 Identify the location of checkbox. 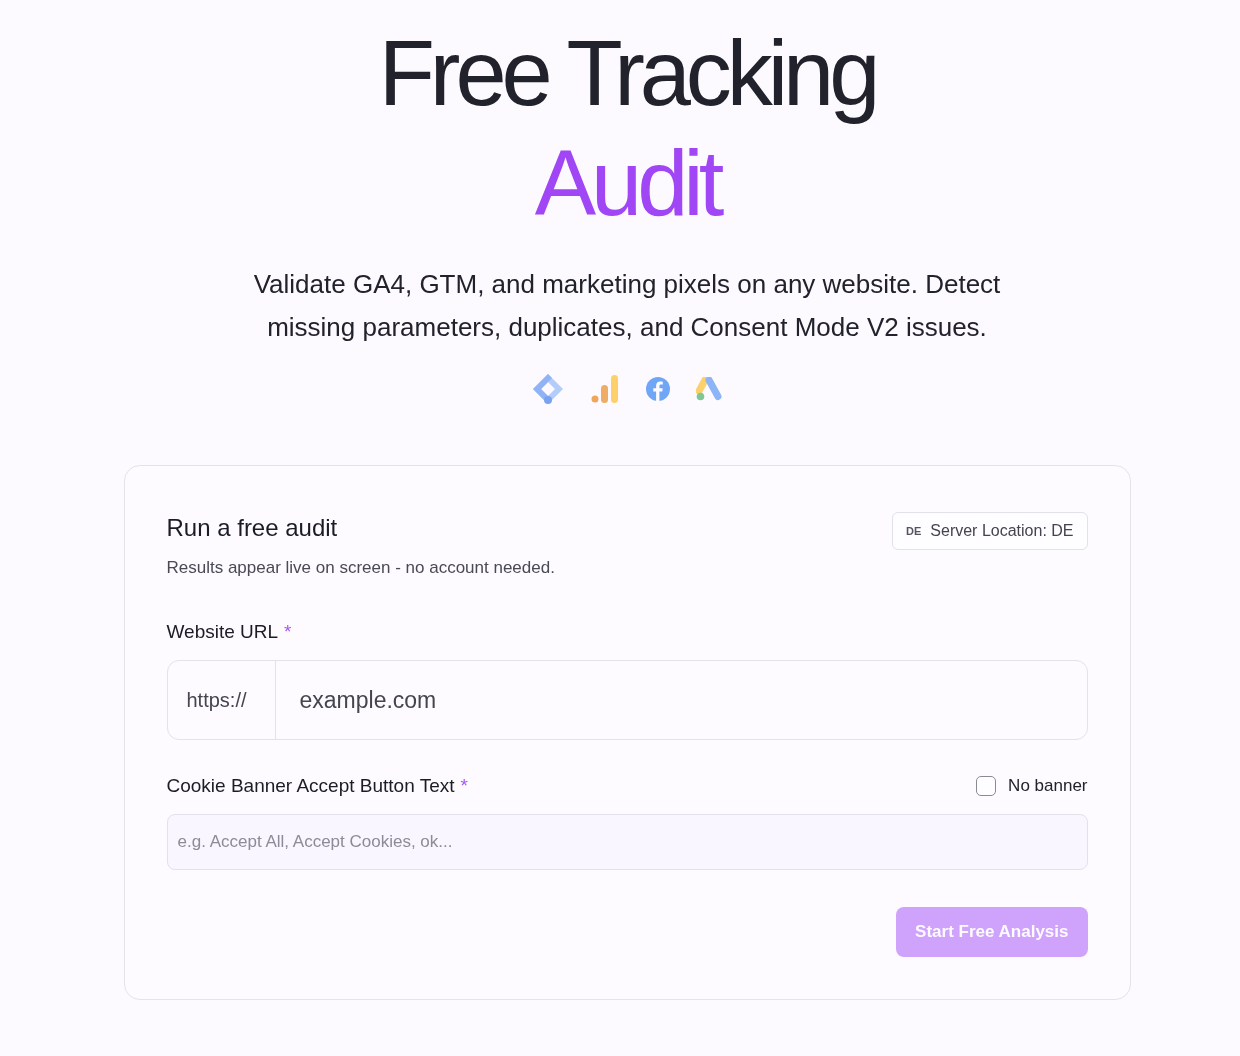
(986, 786).